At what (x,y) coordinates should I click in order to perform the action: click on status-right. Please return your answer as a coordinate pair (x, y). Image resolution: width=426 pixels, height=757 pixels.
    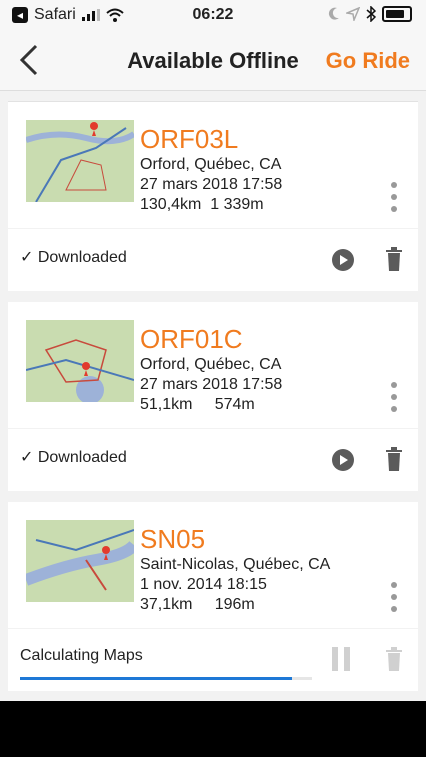
    Looking at the image, I should click on (370, 14).